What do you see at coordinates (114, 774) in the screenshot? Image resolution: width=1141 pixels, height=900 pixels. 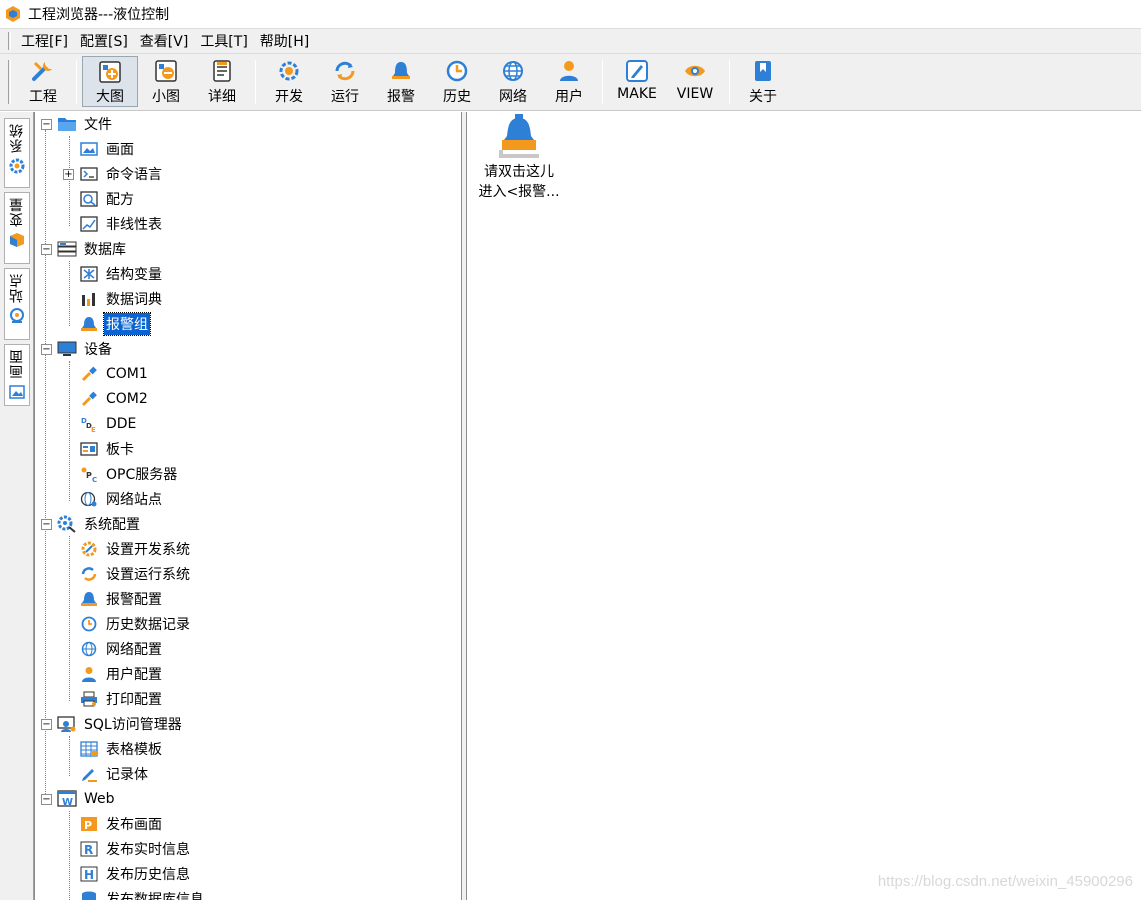 I see `tree-node-record-body: 记录体` at bounding box center [114, 774].